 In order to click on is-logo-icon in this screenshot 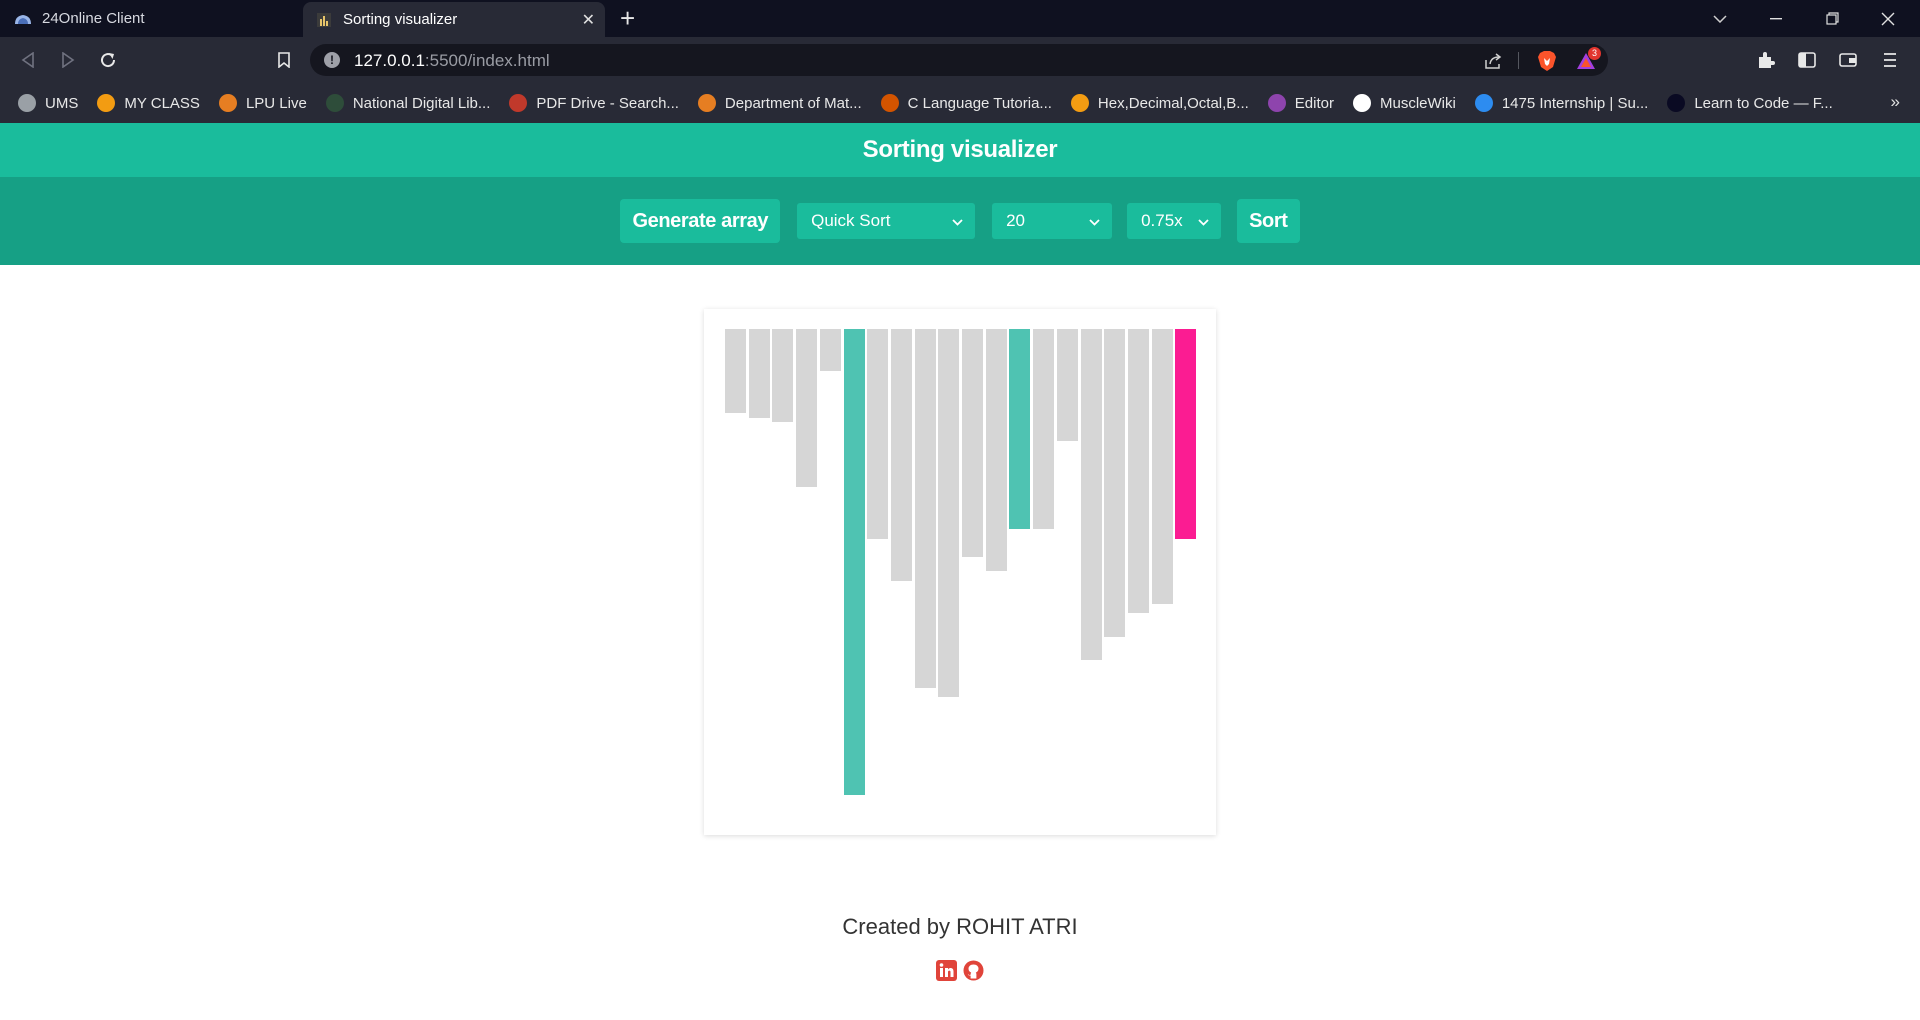, I will do `click(1483, 103)`.